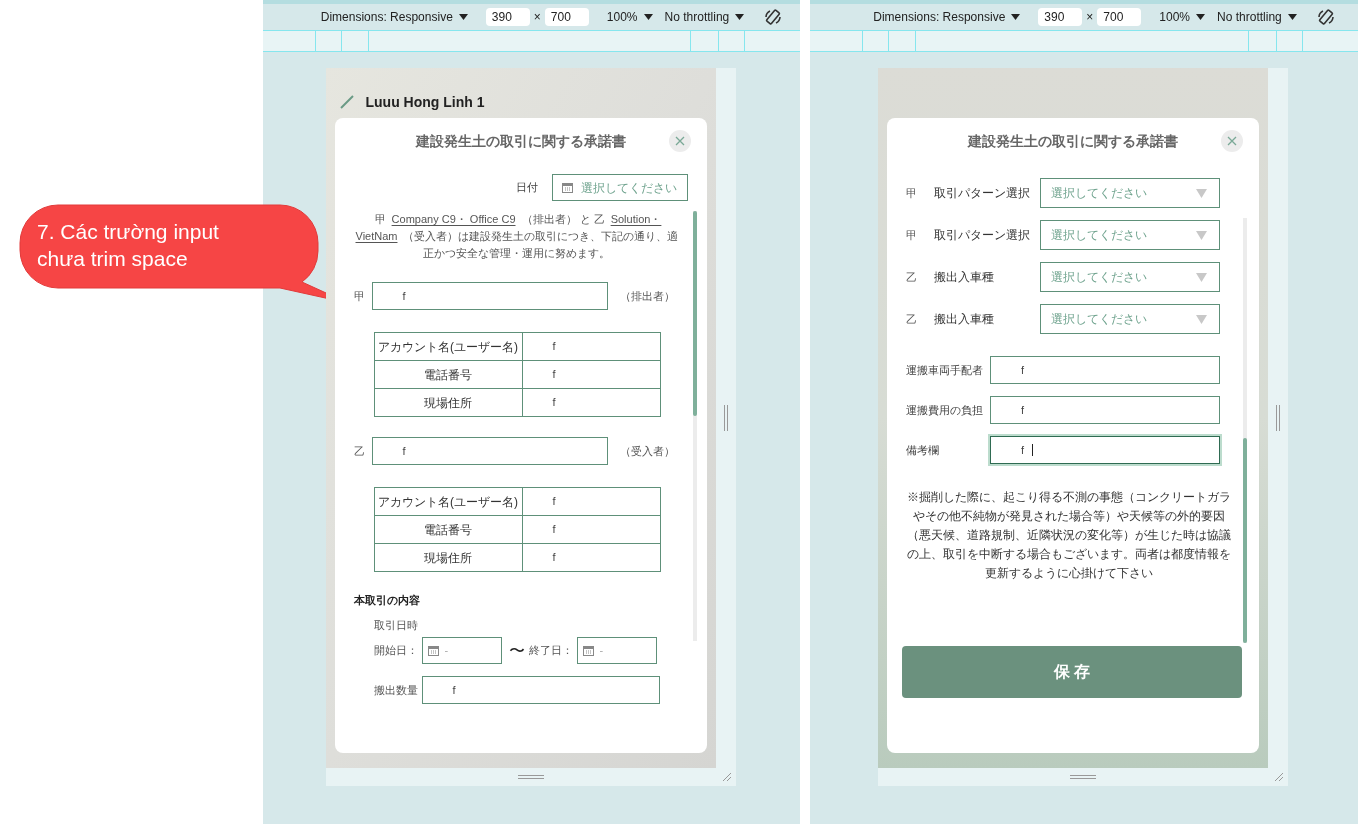  What do you see at coordinates (647, 451) in the screenshot?
I see `role-label: （受入者）` at bounding box center [647, 451].